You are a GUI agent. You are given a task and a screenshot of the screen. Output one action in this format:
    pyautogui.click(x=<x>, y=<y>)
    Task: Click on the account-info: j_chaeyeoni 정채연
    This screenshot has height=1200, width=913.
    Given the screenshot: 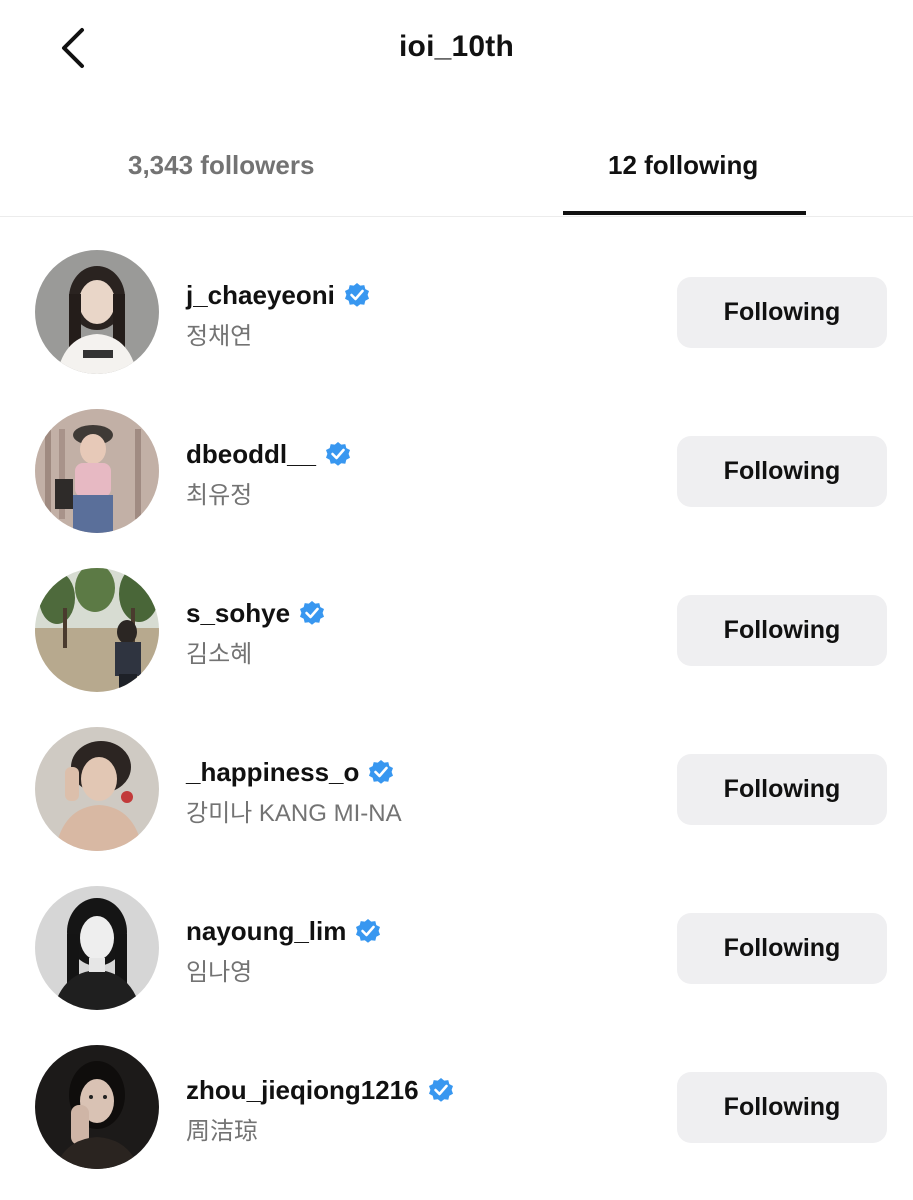 What is the action you would take?
    pyautogui.click(x=278, y=314)
    